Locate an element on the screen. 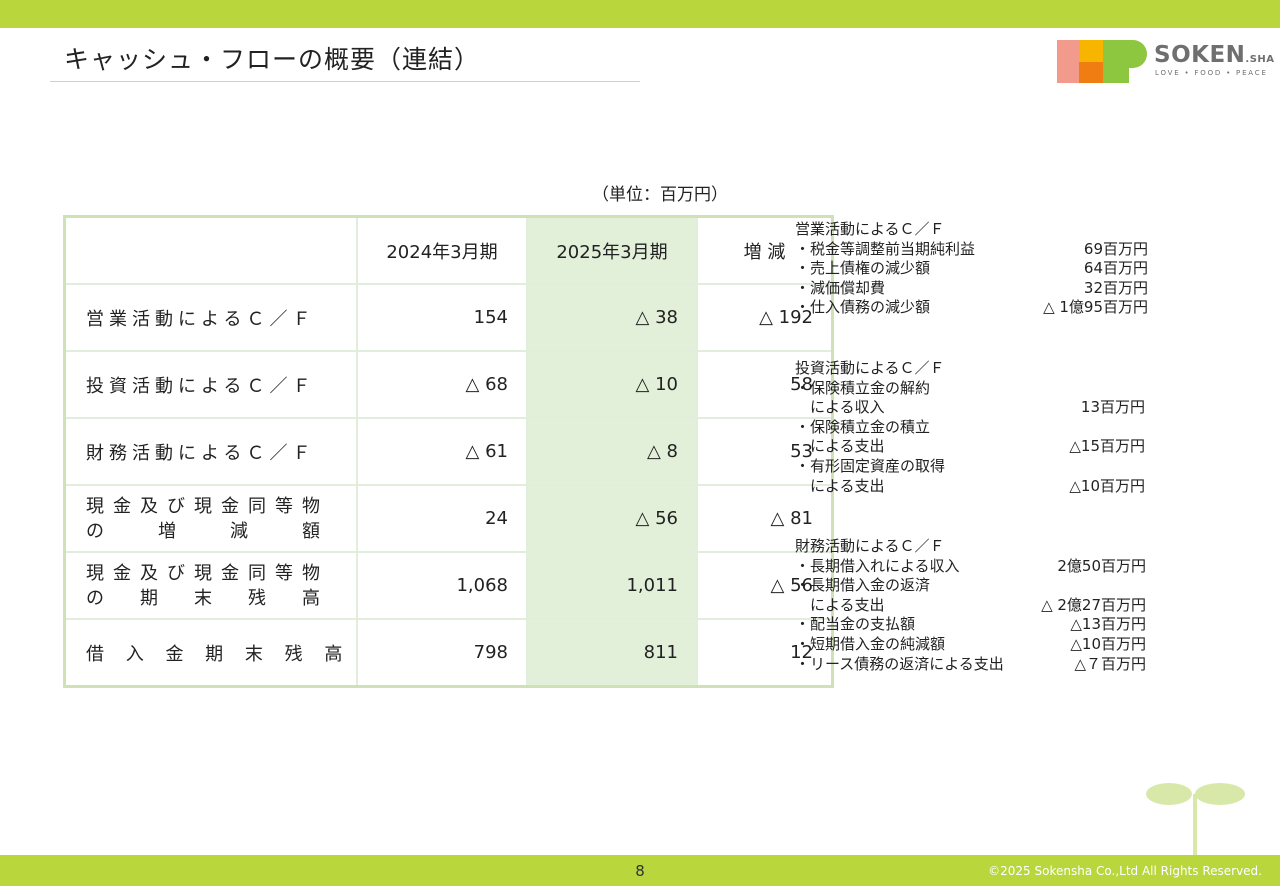 The width and height of the screenshot is (1280, 886). table-row: 営業活動によるＣ／Ｆ 154 △ 38 △ 192 is located at coordinates (448, 317).